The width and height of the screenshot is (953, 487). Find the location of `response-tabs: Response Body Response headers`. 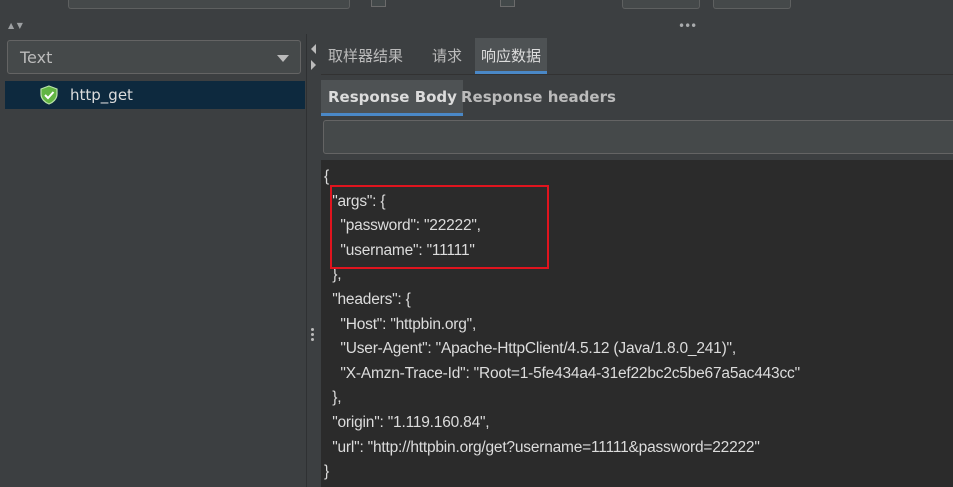

response-tabs: Response Body Response headers is located at coordinates (637, 97).